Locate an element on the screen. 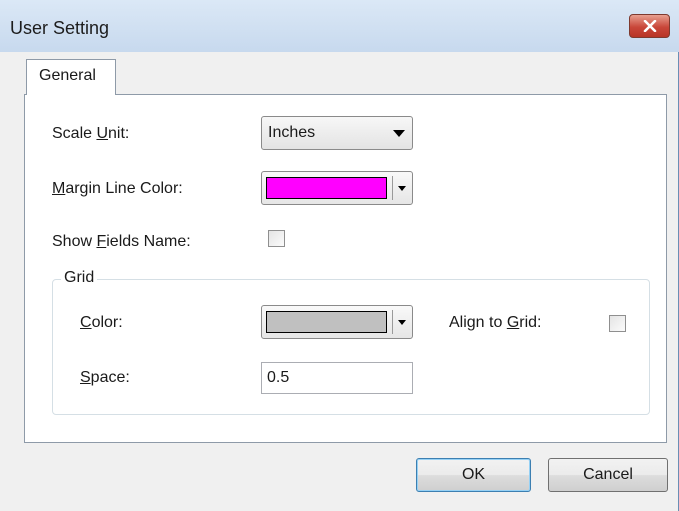 The width and height of the screenshot is (679, 511). grid-color-label: Color: is located at coordinates (101, 323).